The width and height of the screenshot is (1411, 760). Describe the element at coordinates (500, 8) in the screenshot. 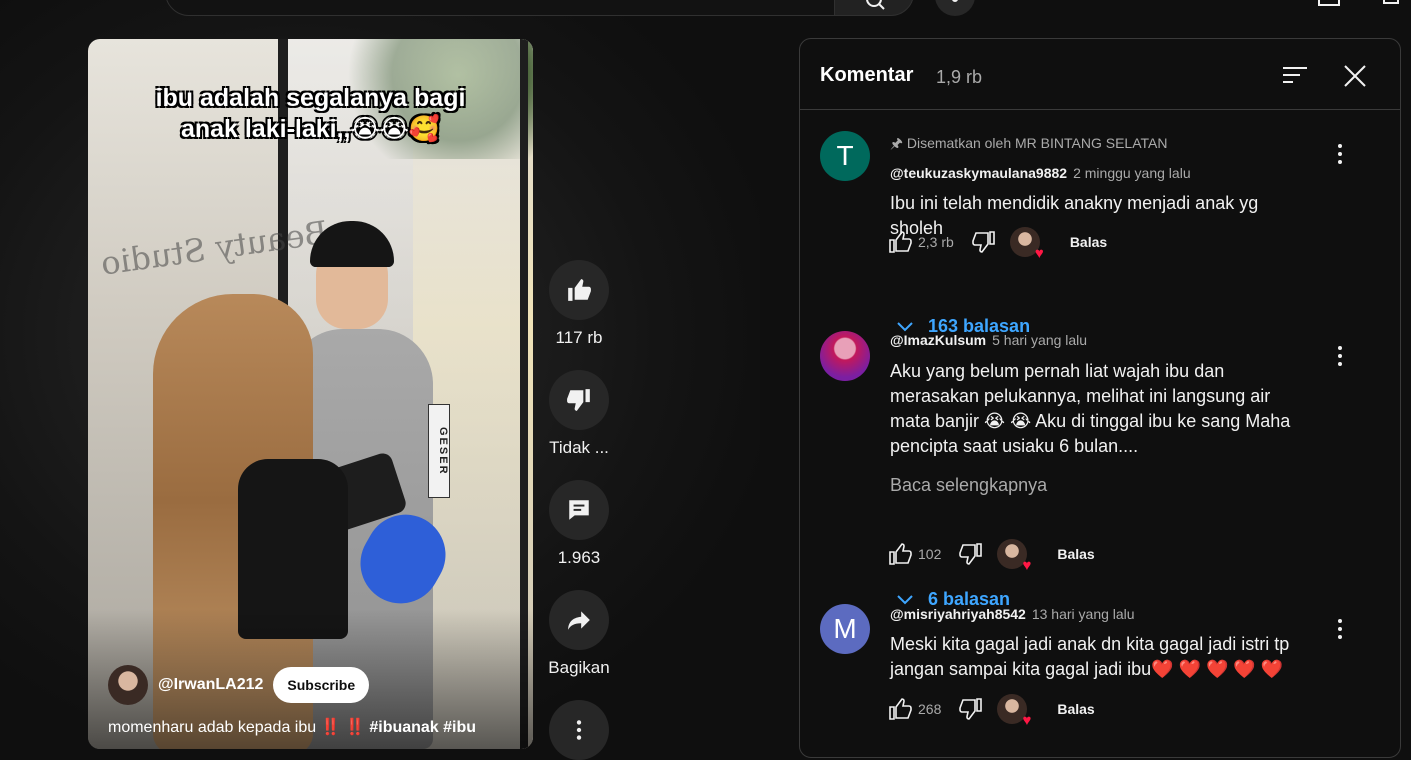

I see `search-input` at that location.